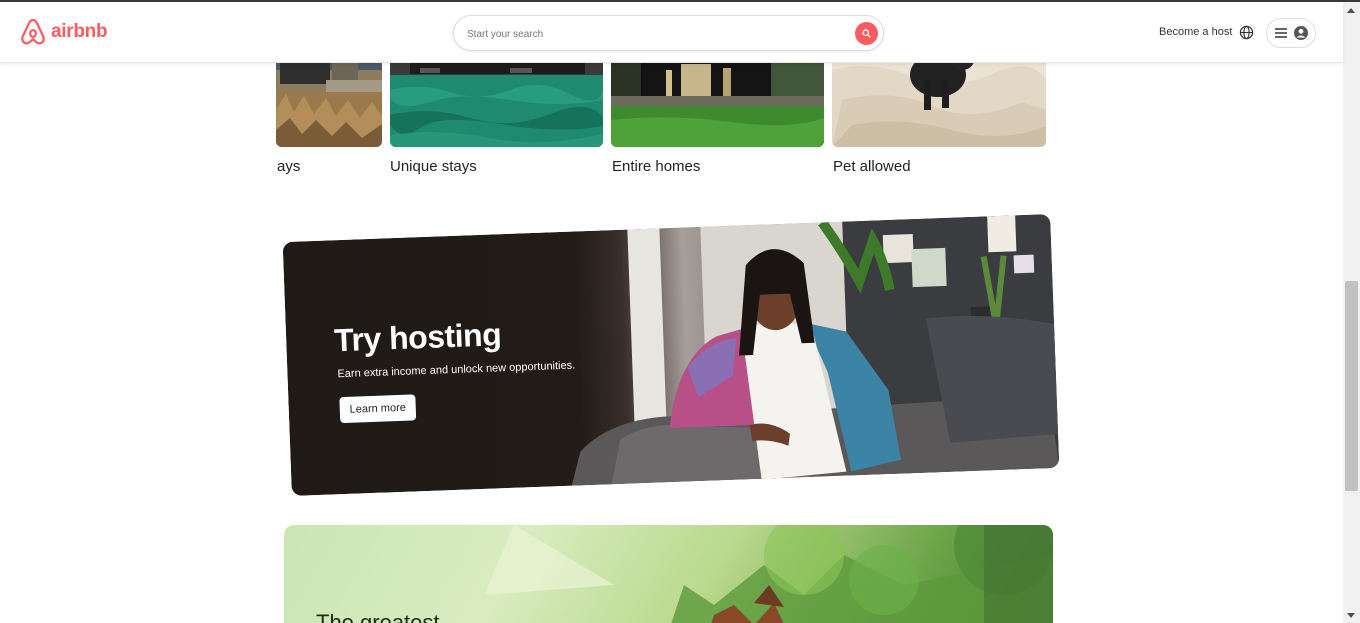  What do you see at coordinates (1280, 33) in the screenshot?
I see `hamburger-menu-icon` at bounding box center [1280, 33].